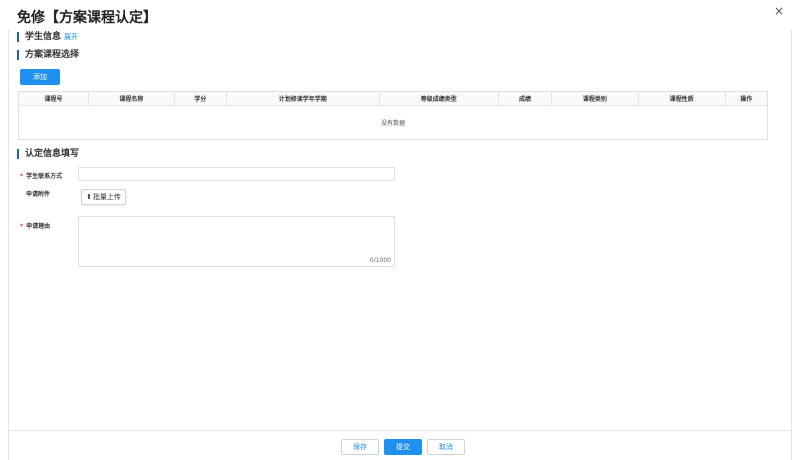 This screenshot has height=460, width=800. I want to click on course-select-section-title: 方案课程选择, so click(48, 55).